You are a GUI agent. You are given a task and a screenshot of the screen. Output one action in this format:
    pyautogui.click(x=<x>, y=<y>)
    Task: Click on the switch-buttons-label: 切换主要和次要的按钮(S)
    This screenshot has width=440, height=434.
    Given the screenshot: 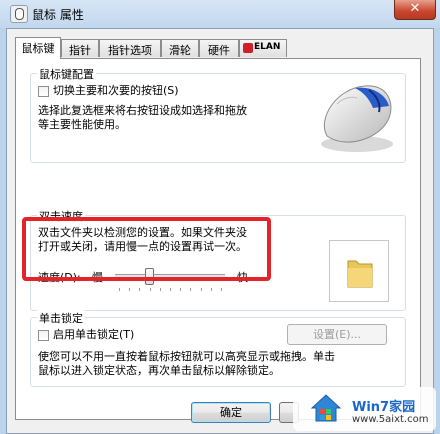 What is the action you would take?
    pyautogui.click(x=116, y=91)
    